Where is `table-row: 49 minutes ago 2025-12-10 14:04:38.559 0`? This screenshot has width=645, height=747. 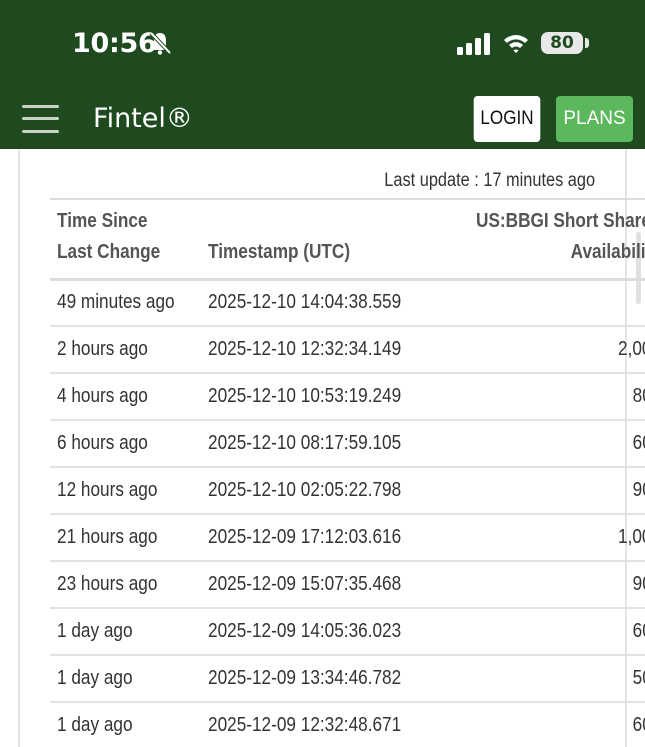 table-row: 49 minutes ago 2025-12-10 14:04:38.559 0 is located at coordinates (347, 302).